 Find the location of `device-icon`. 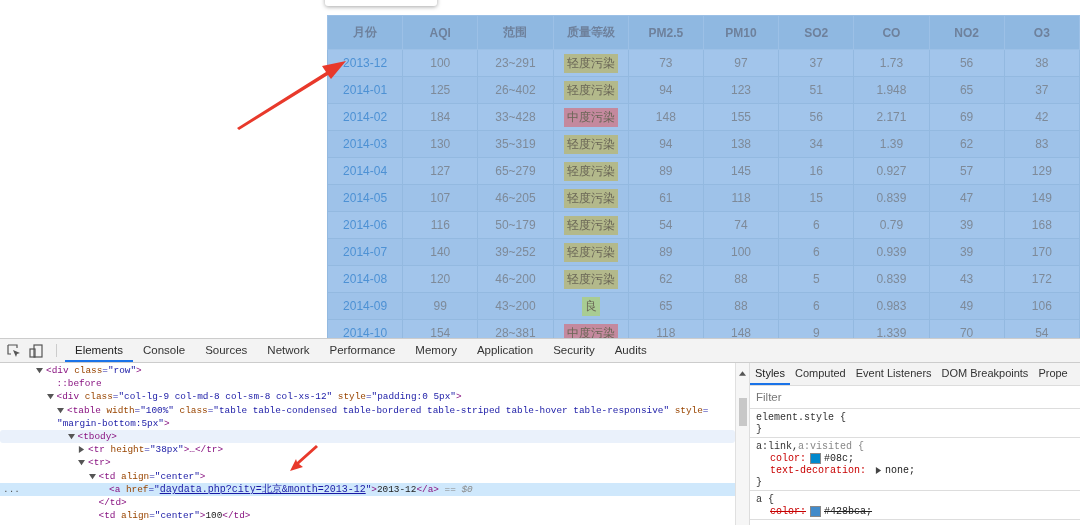

device-icon is located at coordinates (36, 350).